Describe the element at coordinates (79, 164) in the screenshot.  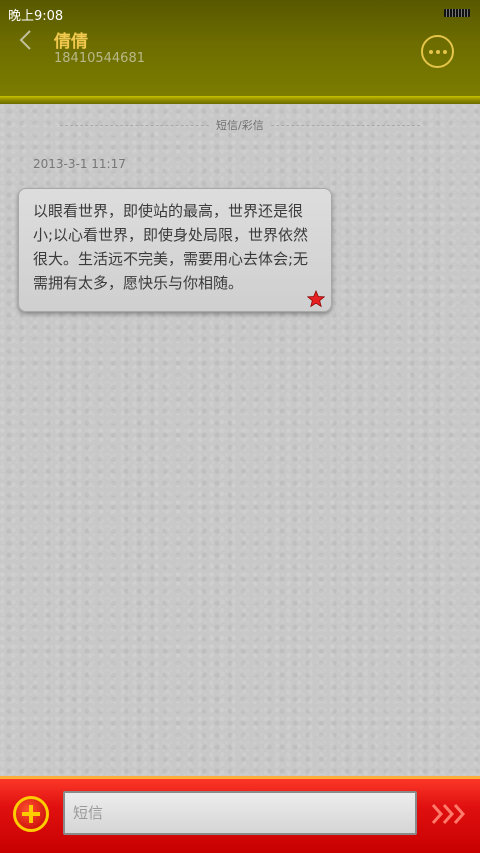
I see `message-timestamp: 2013-3-1 11:17` at that location.